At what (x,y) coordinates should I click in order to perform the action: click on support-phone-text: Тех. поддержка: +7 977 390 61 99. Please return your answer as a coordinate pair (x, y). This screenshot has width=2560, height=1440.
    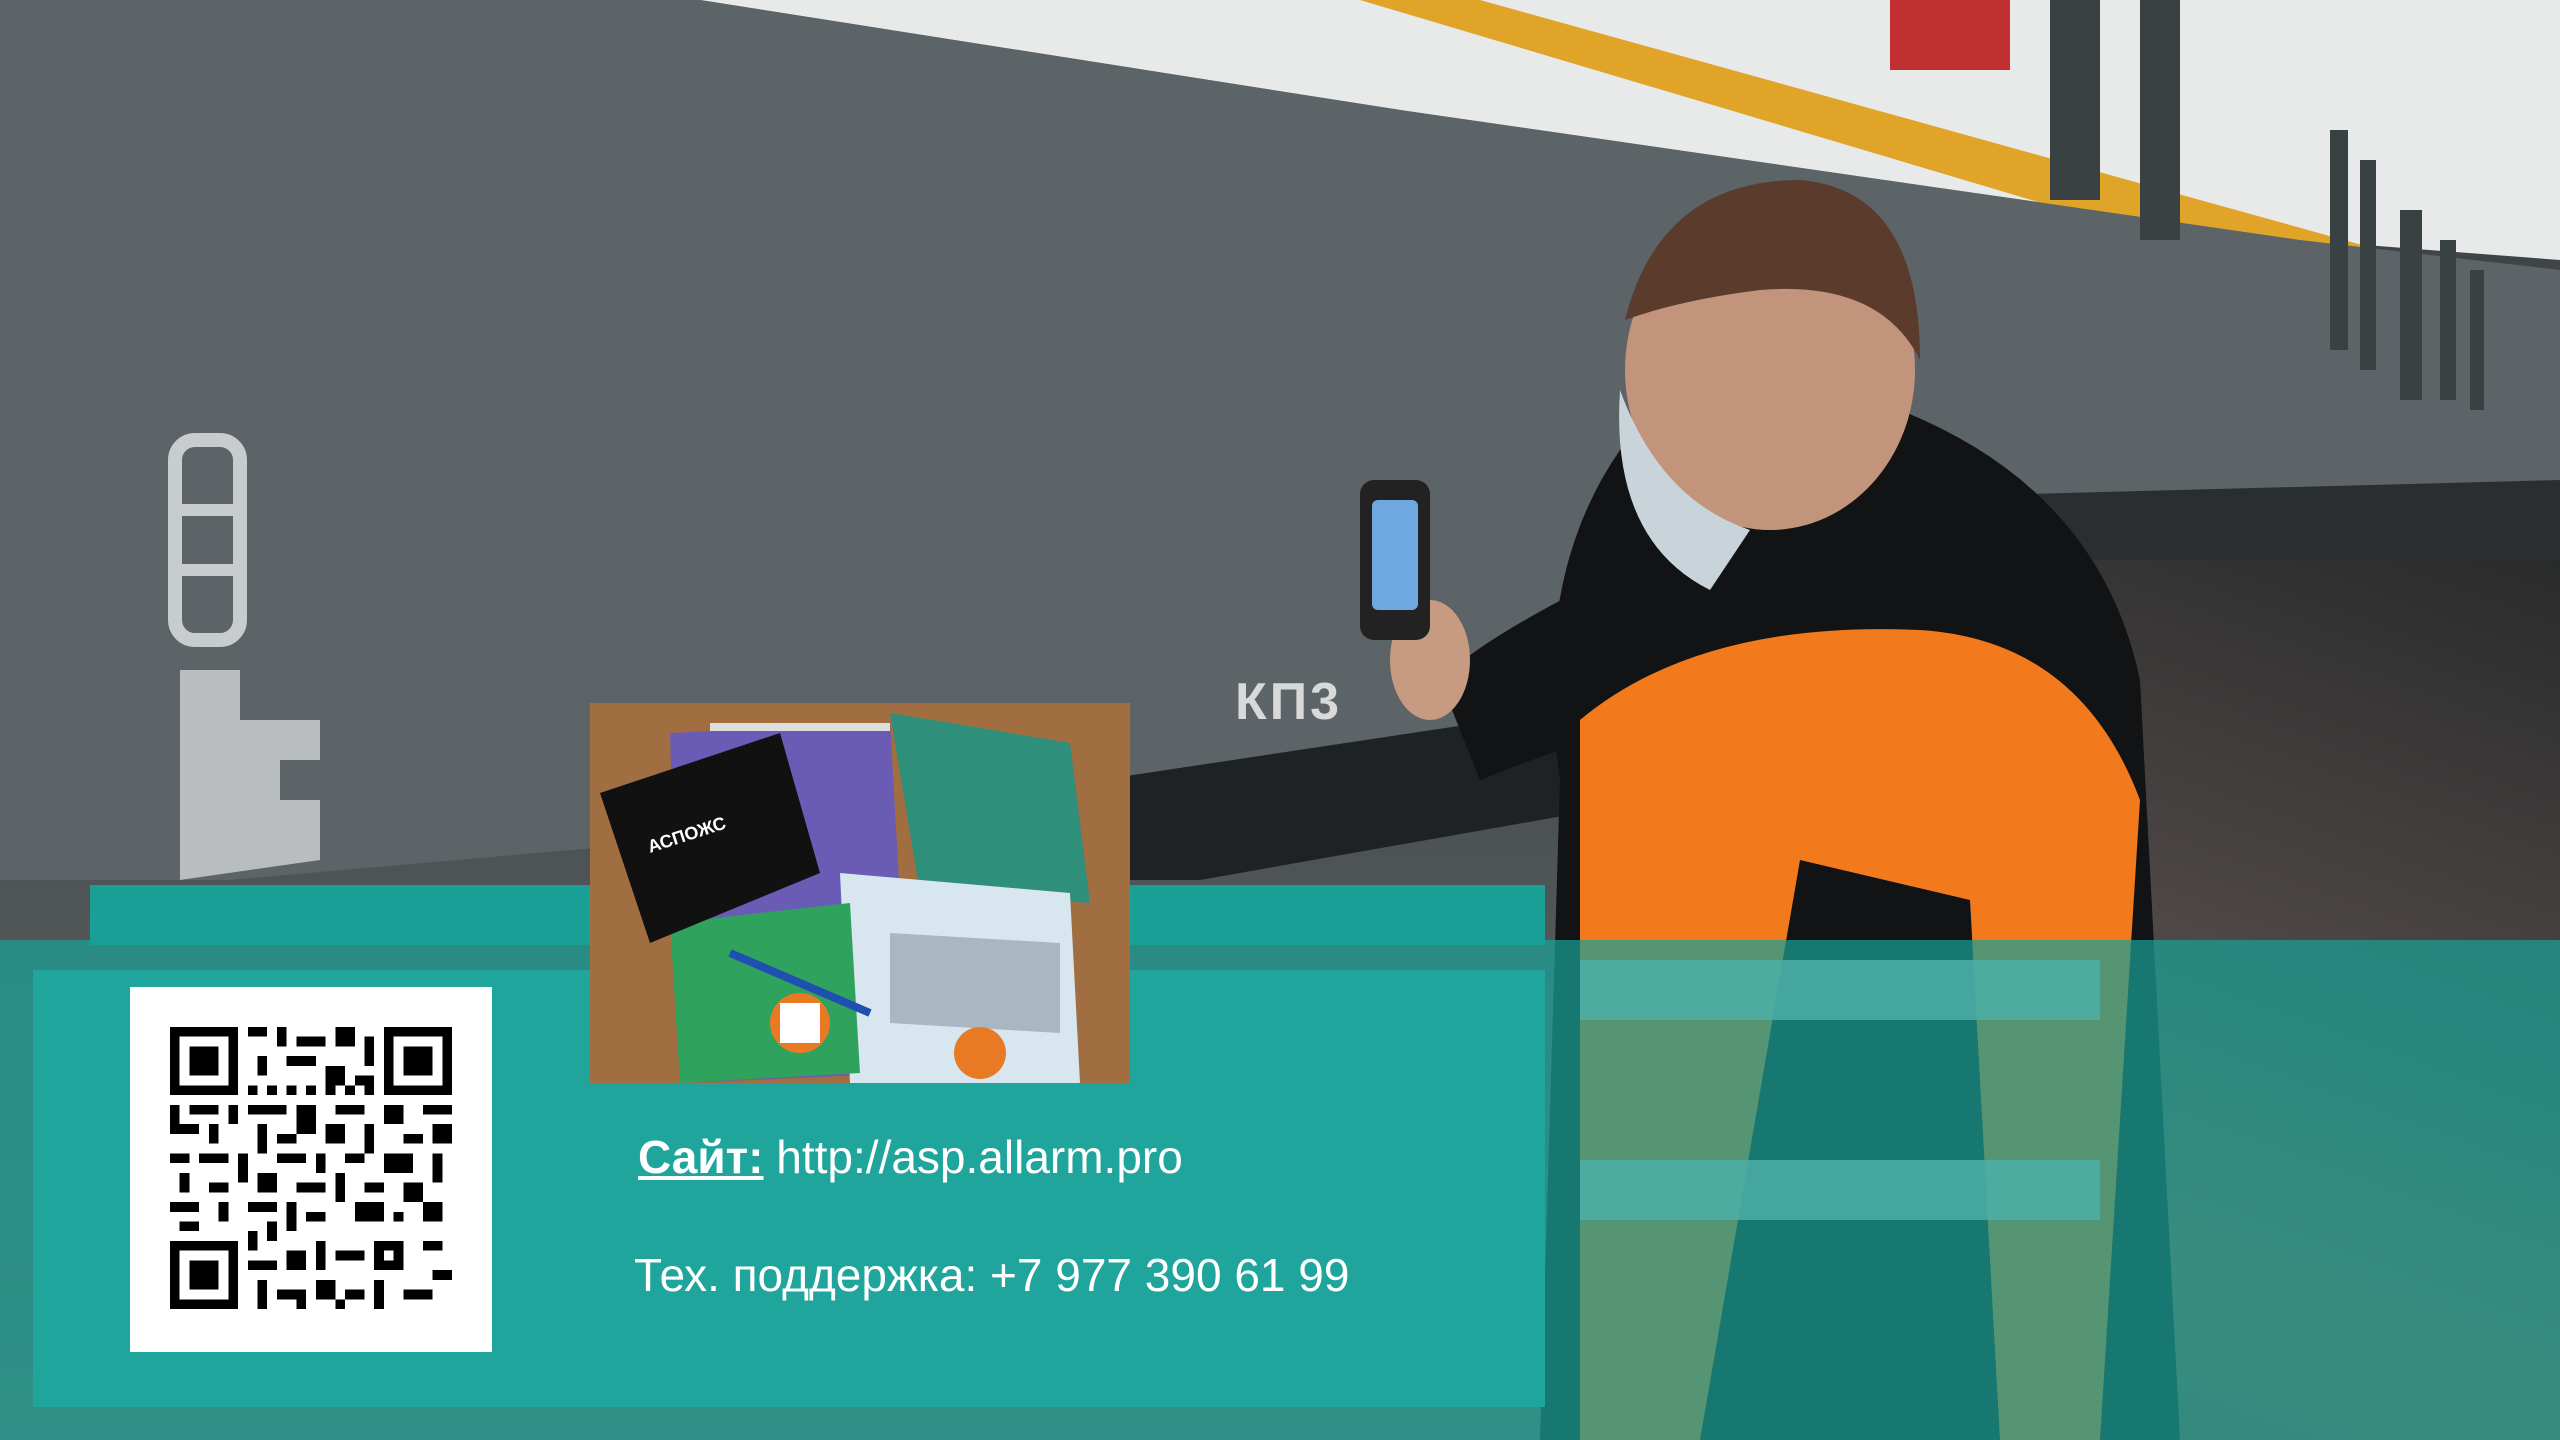
    Looking at the image, I should click on (992, 1275).